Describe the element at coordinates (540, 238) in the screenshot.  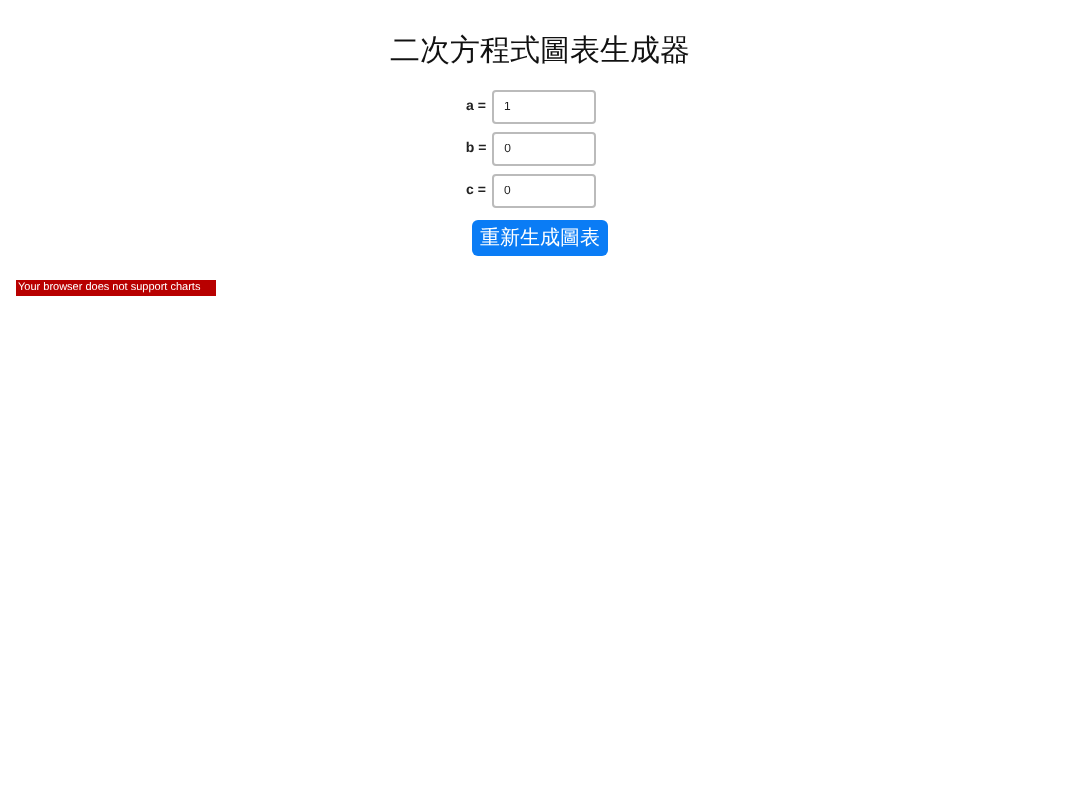
I see `regenerate-button: 重新生成圖表` at that location.